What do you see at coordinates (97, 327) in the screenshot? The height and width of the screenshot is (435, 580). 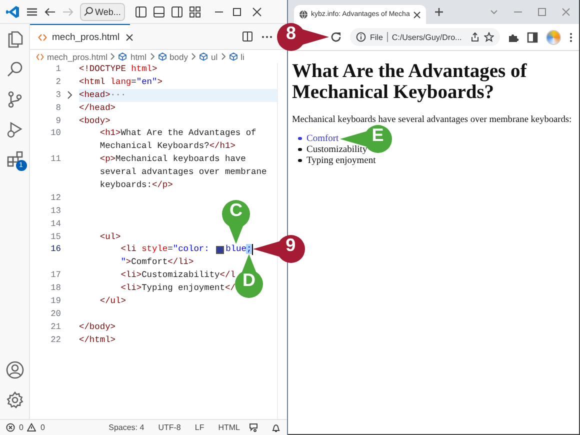 I see `code-text: </body>` at bounding box center [97, 327].